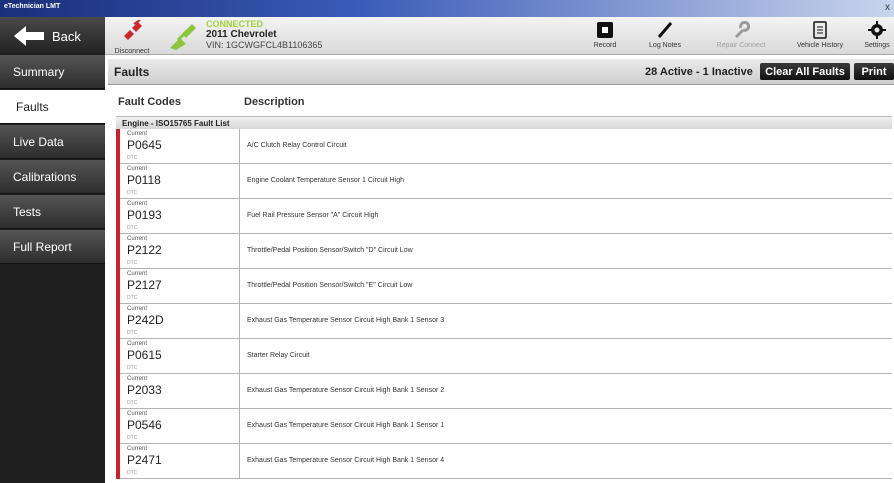 Image resolution: width=894 pixels, height=483 pixels. What do you see at coordinates (699, 72) in the screenshot?
I see `fault-counts: 28 Active - 1 Inactive` at bounding box center [699, 72].